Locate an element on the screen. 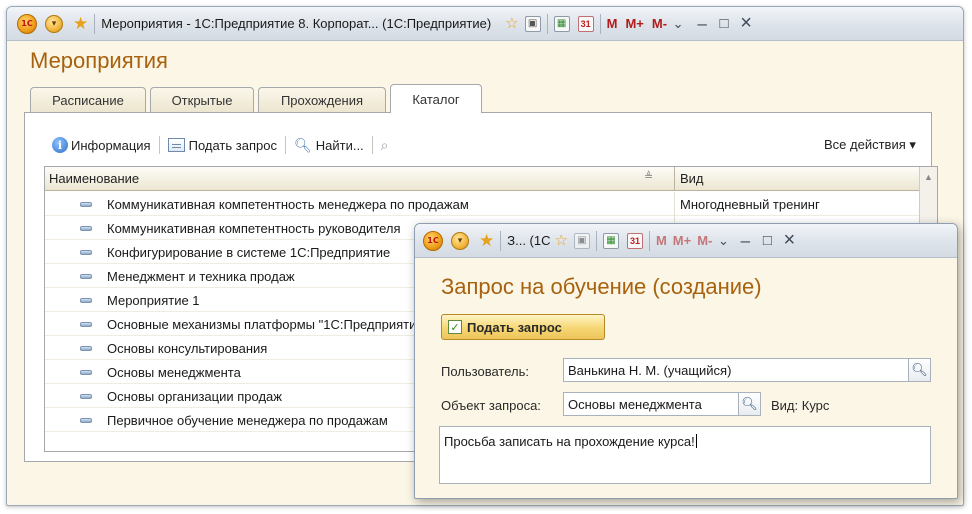  add-favorite-icon: ☆ is located at coordinates (511, 23).